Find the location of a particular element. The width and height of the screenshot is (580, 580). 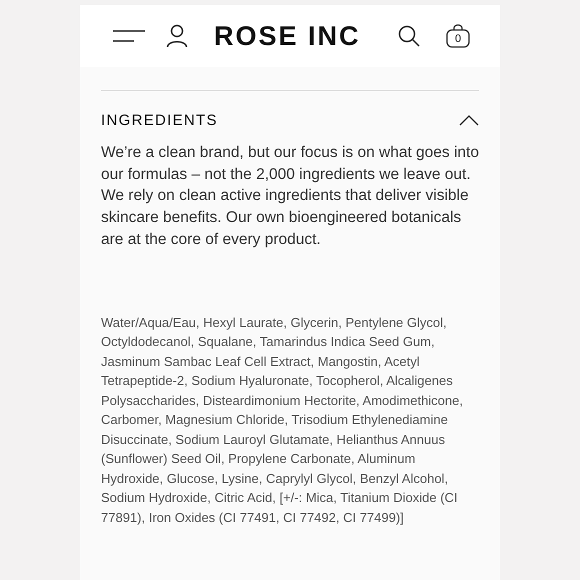

account-icon is located at coordinates (177, 36).